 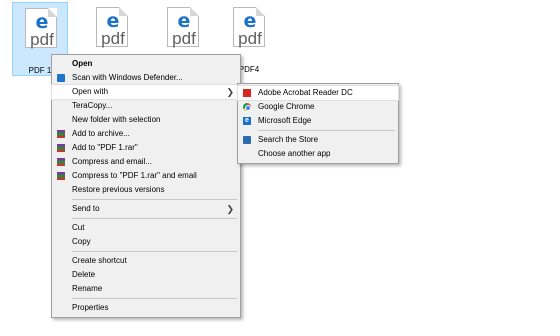 What do you see at coordinates (146, 120) in the screenshot?
I see `menu-item-new-folder: New folder with selection` at bounding box center [146, 120].